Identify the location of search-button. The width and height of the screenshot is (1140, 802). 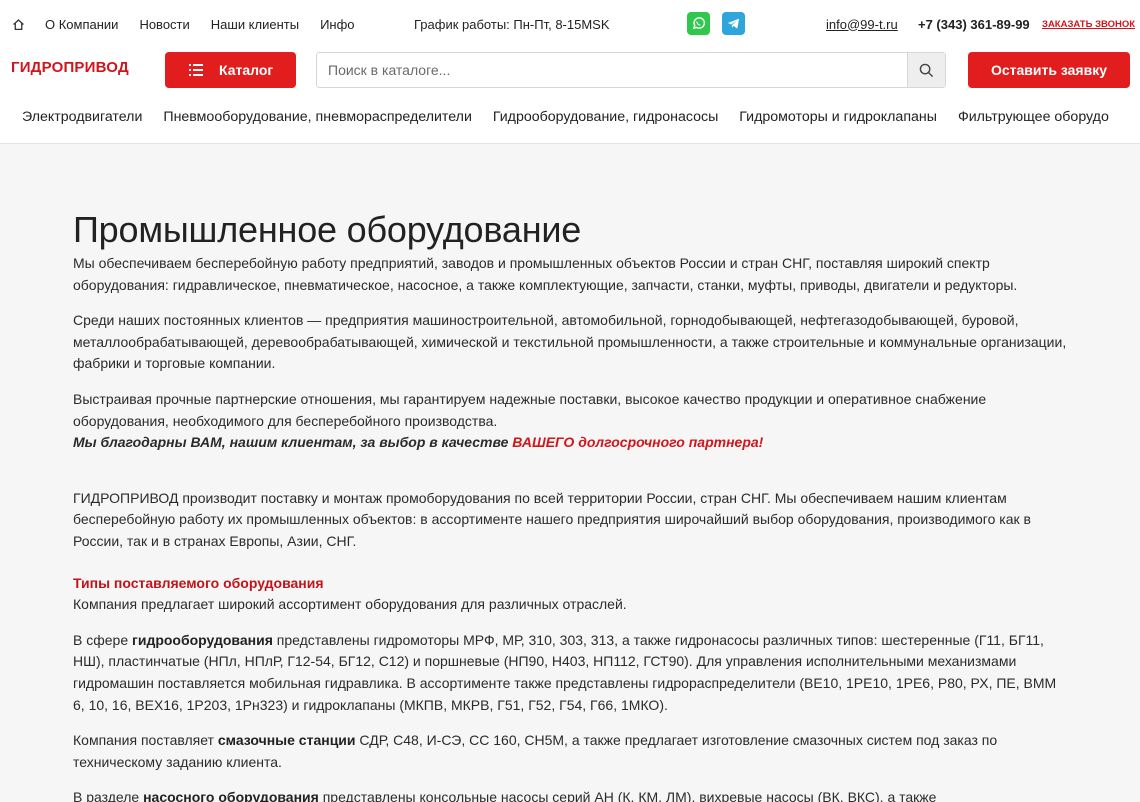
(926, 70).